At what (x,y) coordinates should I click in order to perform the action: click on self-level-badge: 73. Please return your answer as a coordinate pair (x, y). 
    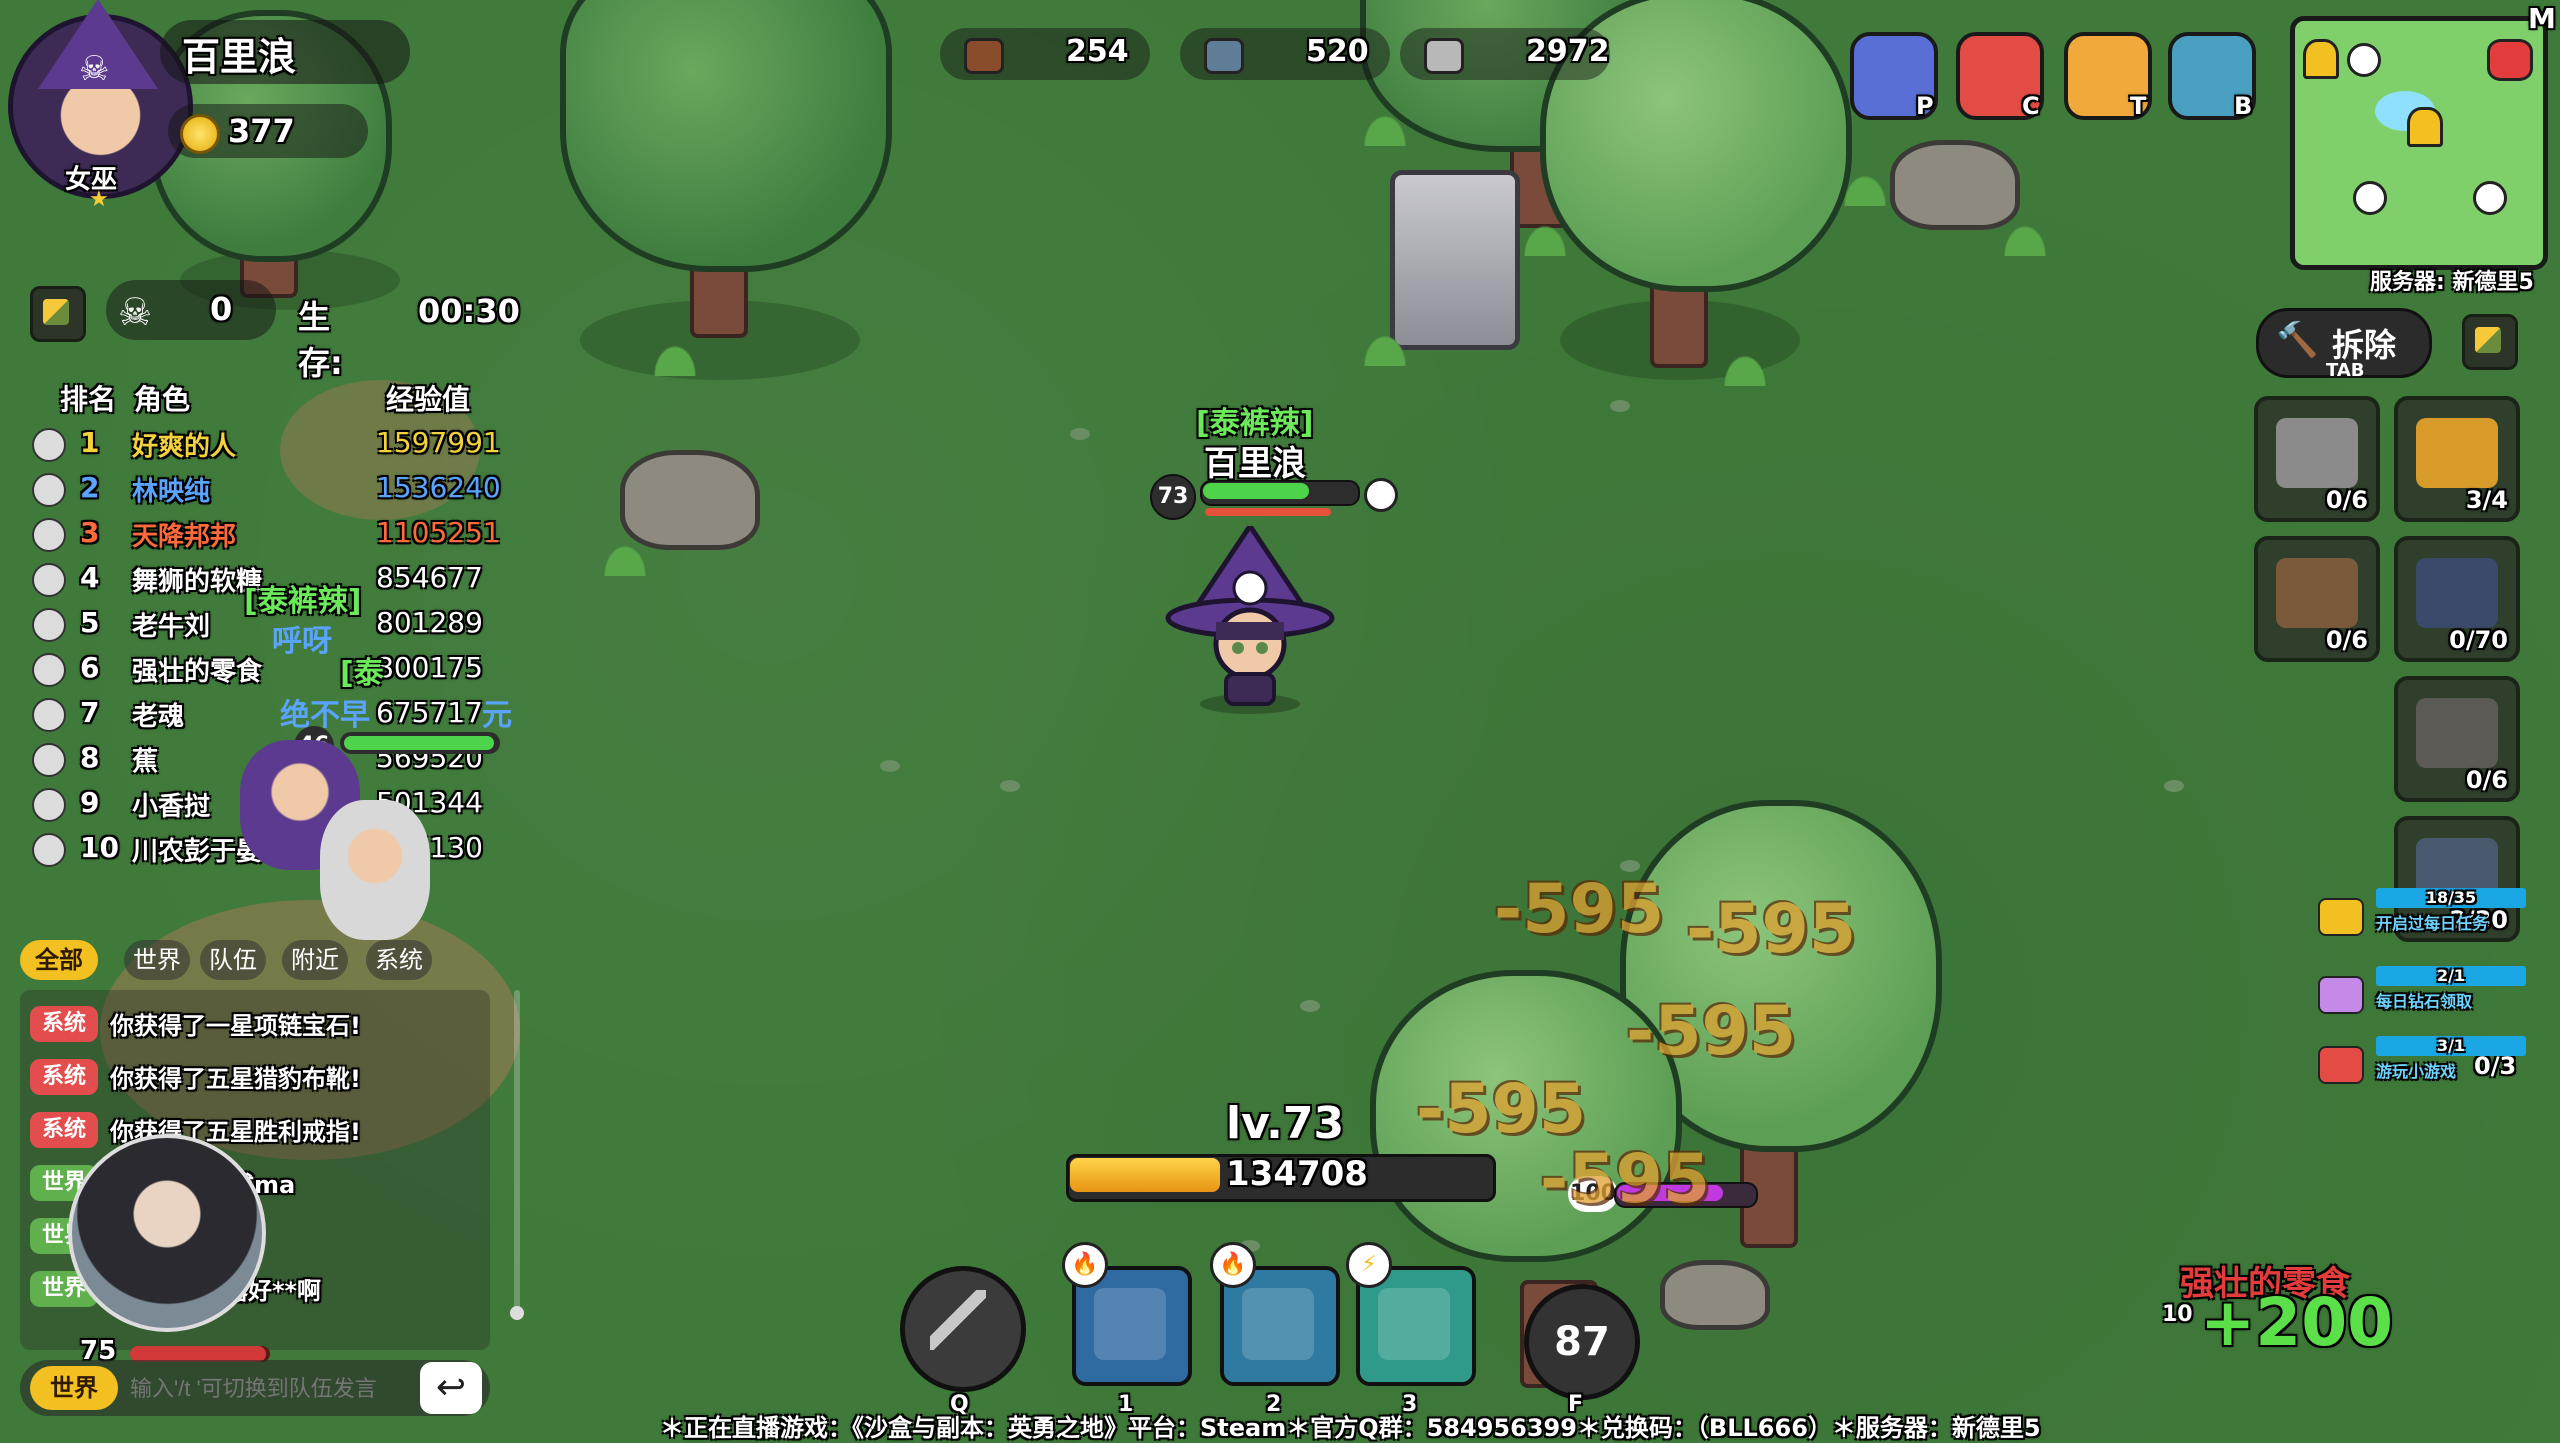
    Looking at the image, I should click on (1173, 497).